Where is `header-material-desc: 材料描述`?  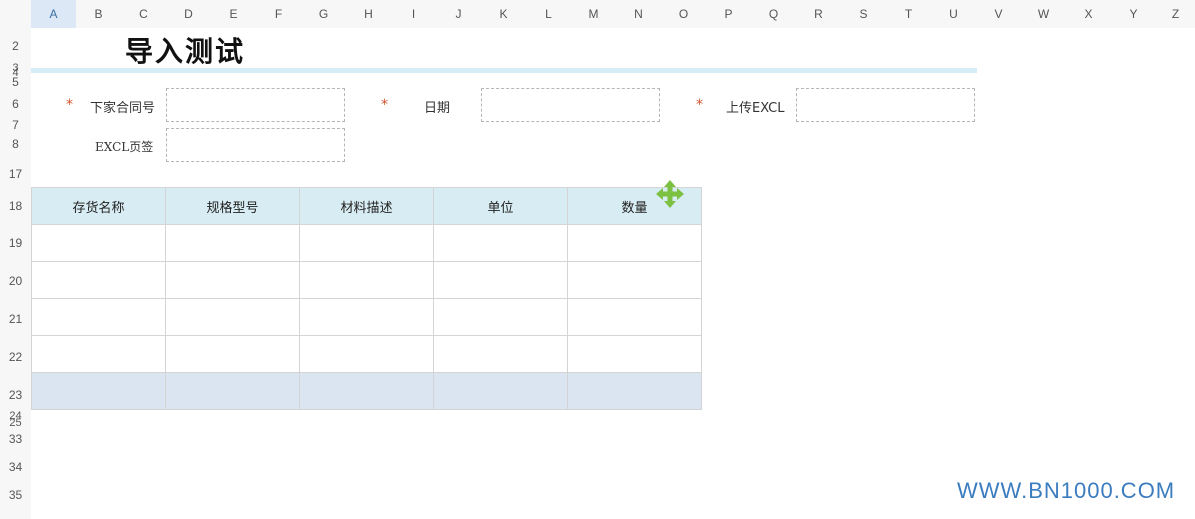
header-material-desc: 材料描述 is located at coordinates (366, 206).